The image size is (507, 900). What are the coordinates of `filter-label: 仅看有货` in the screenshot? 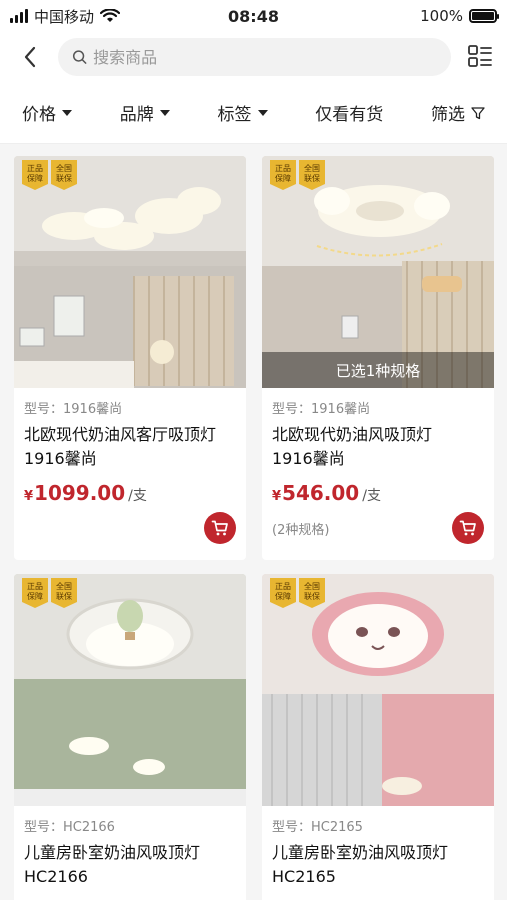 It's located at (349, 115).